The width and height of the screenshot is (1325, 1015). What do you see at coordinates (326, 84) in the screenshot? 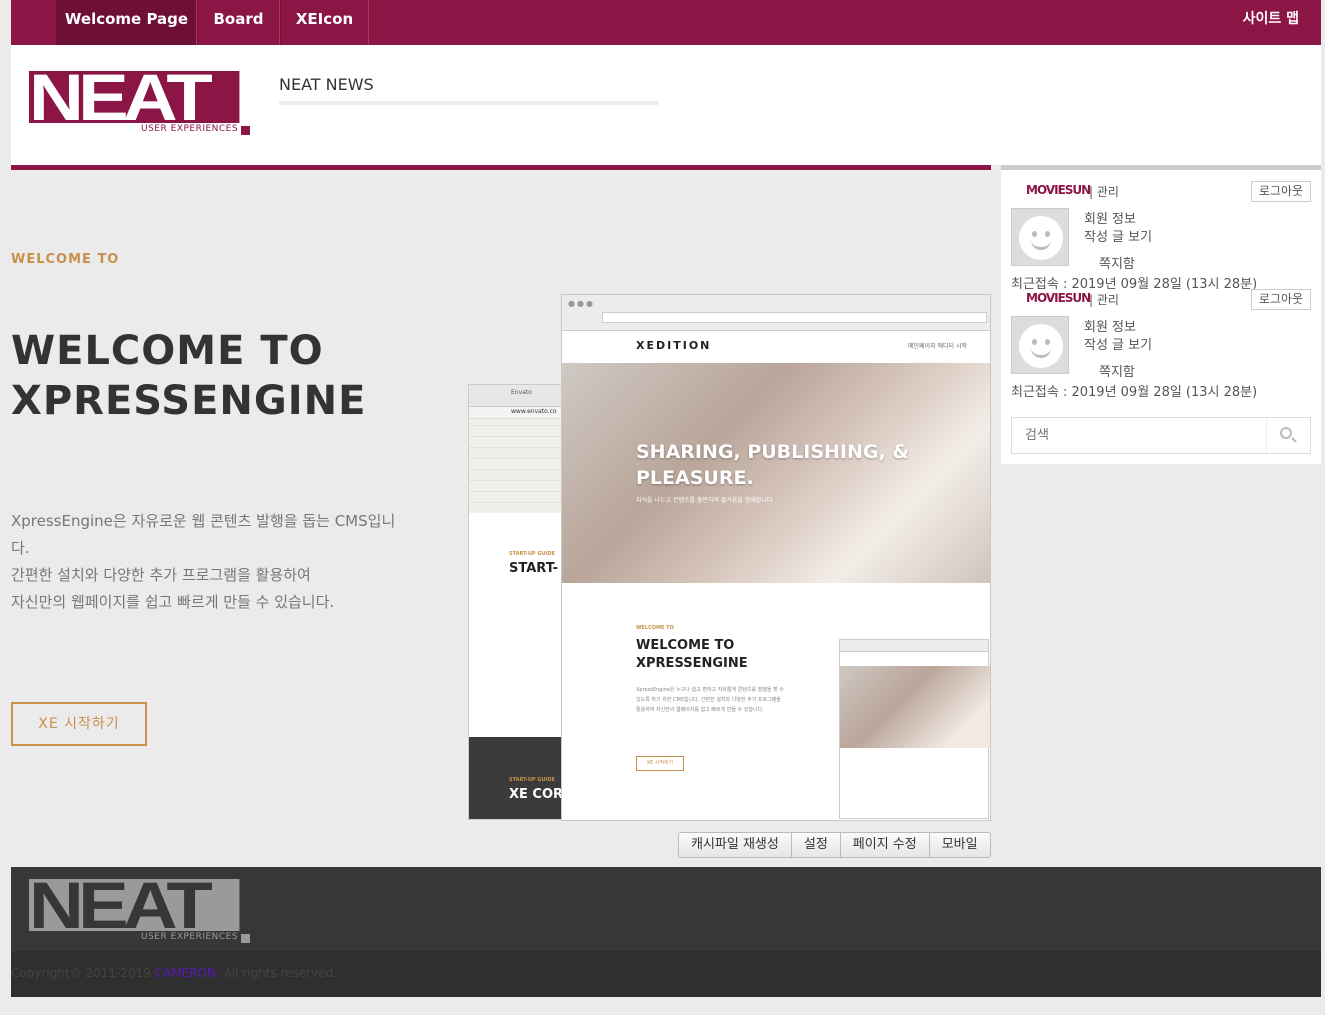
I see `news-title: NEAT NEWS` at bounding box center [326, 84].